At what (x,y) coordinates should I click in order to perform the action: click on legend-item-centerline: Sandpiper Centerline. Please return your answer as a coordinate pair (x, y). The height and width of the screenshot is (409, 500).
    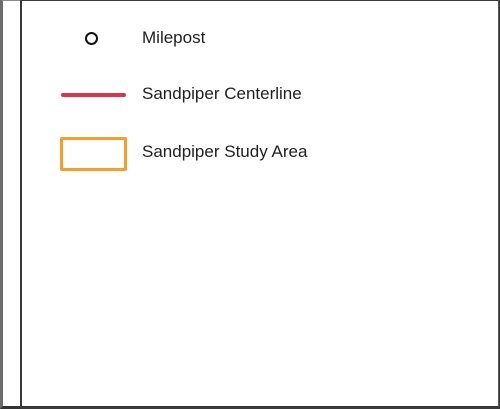
    Looking at the image, I should click on (243, 94).